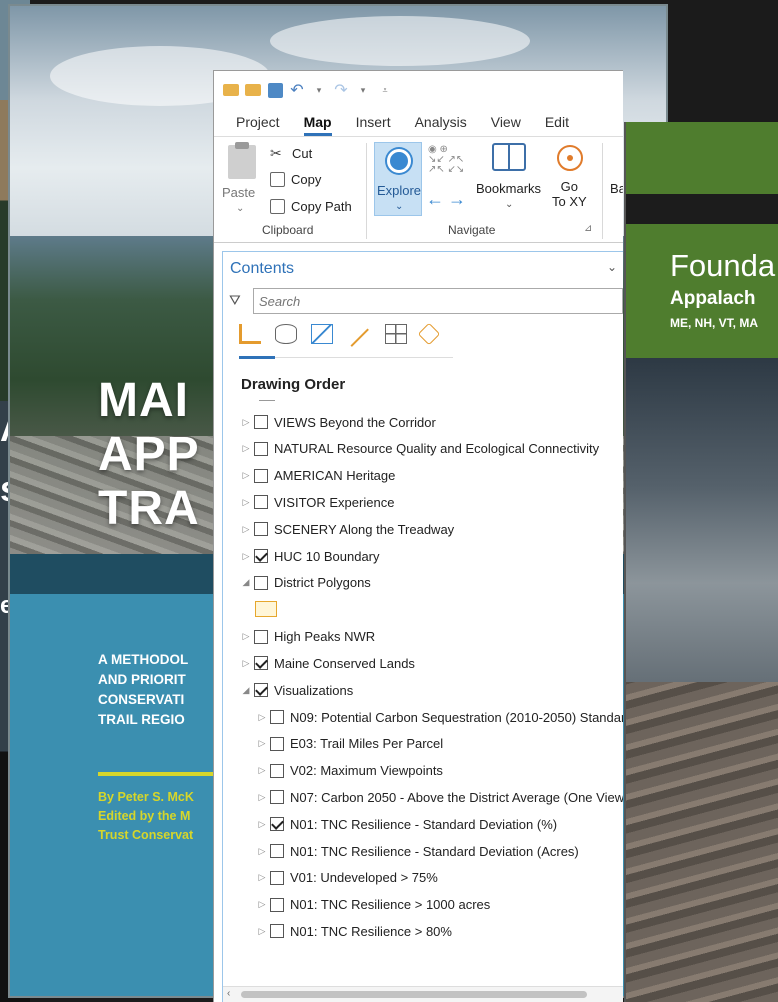  What do you see at coordinates (297, 90) in the screenshot?
I see `undo-icon: ↶` at bounding box center [297, 90].